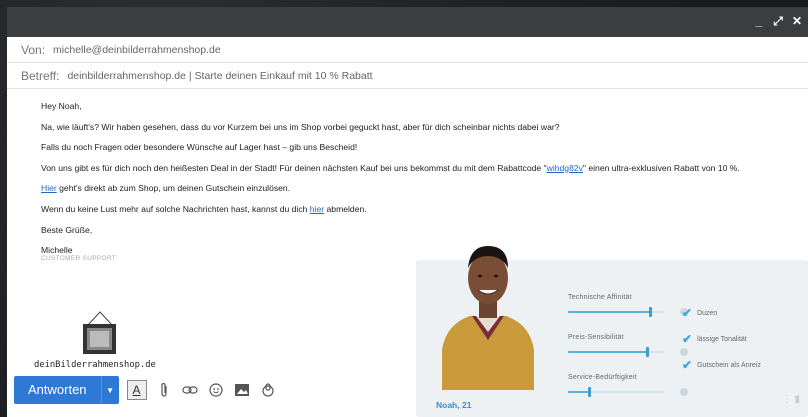  Describe the element at coordinates (607, 352) in the screenshot. I see `metric-fill-price` at that location.